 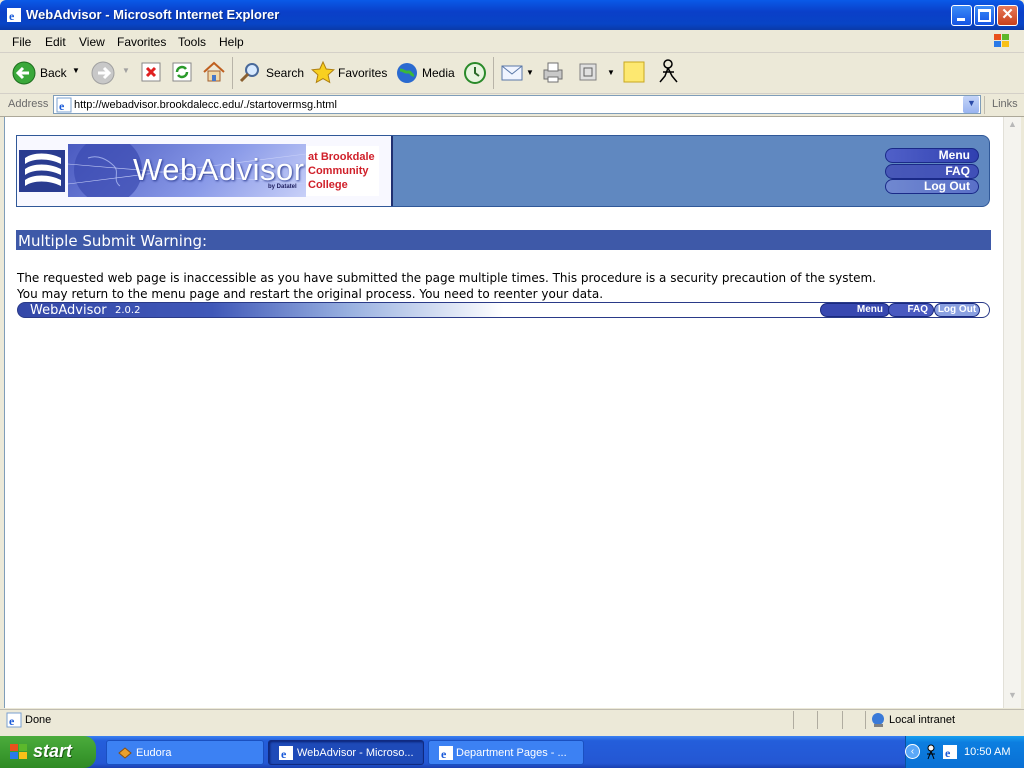 I want to click on forward-button: ▼, so click(x=110, y=73).